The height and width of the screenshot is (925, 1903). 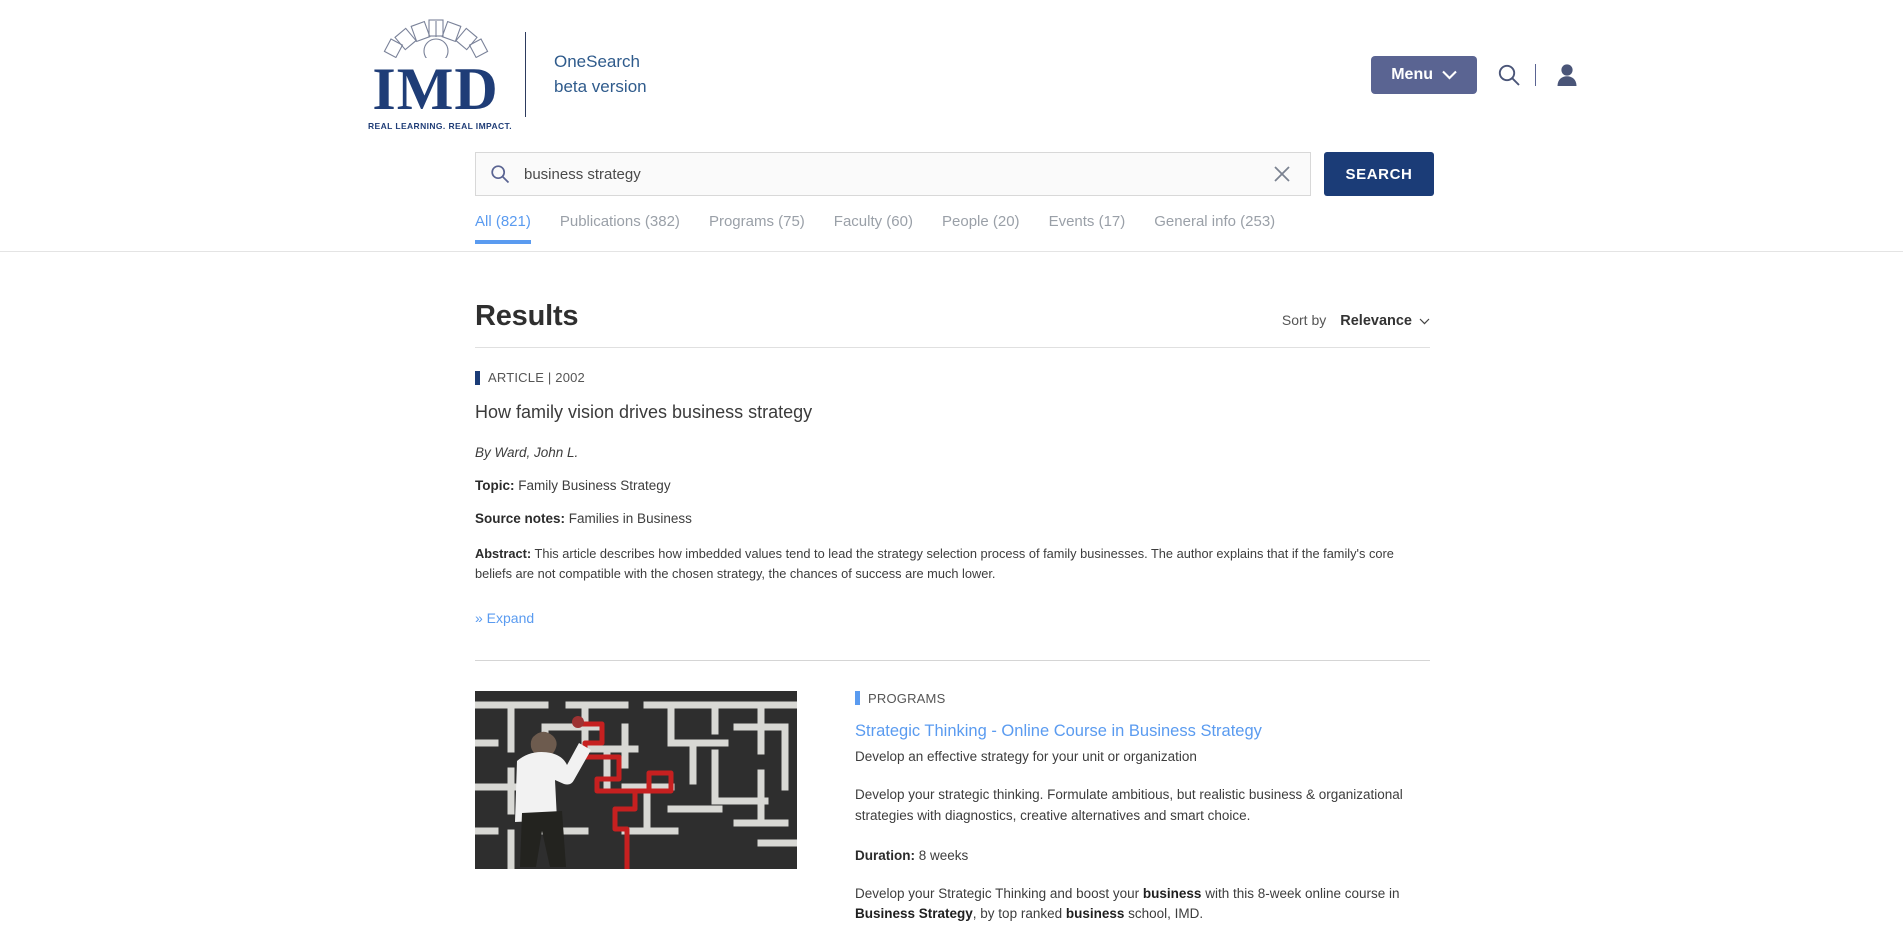 I want to click on search-input-icon, so click(x=500, y=174).